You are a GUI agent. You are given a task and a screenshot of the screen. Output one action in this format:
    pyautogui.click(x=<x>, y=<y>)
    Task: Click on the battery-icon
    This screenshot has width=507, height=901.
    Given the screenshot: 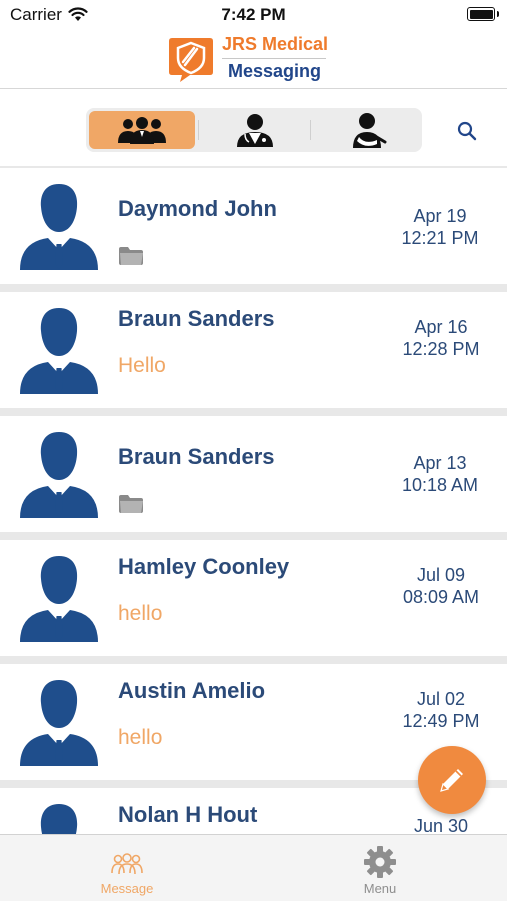 What is the action you would take?
    pyautogui.click(x=483, y=14)
    